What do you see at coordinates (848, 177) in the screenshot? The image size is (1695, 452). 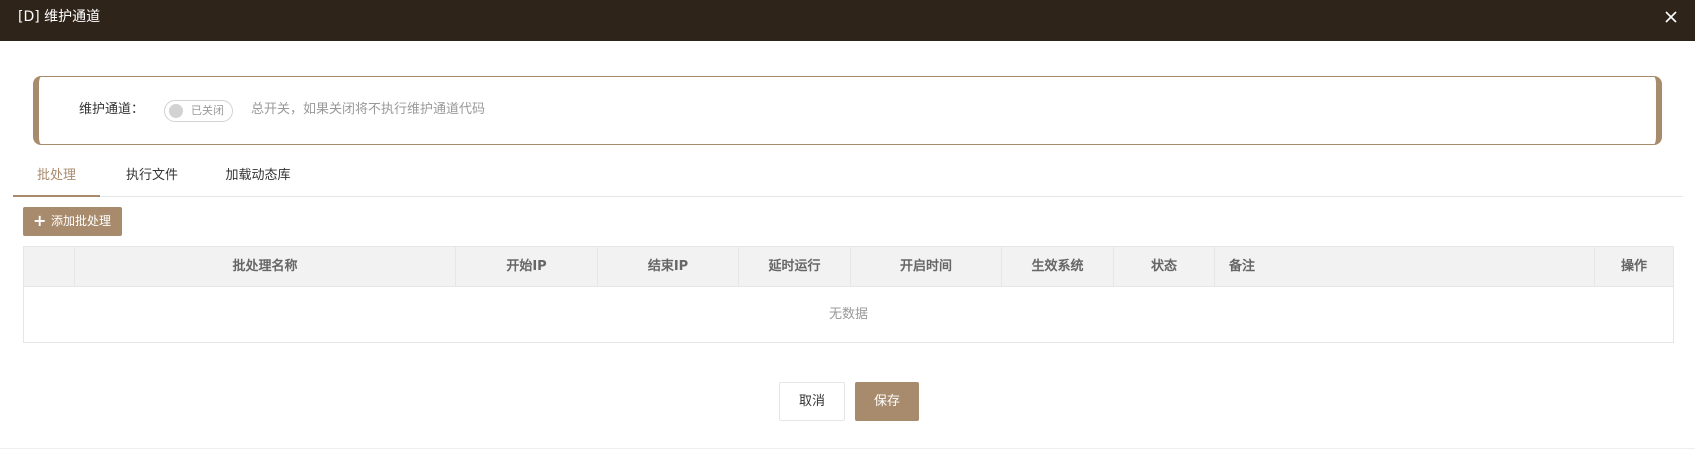 I see `tab-bar: 批处理 执行文件 加载动态库` at bounding box center [848, 177].